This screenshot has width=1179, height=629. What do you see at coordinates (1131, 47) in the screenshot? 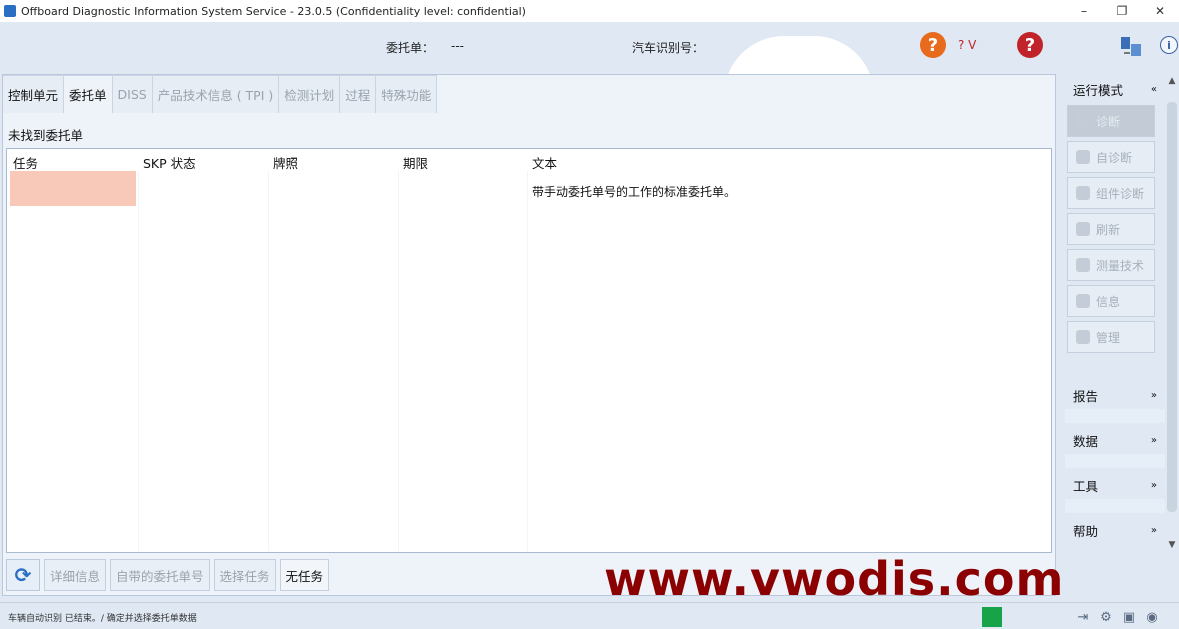
I see `network-icon` at bounding box center [1131, 47].